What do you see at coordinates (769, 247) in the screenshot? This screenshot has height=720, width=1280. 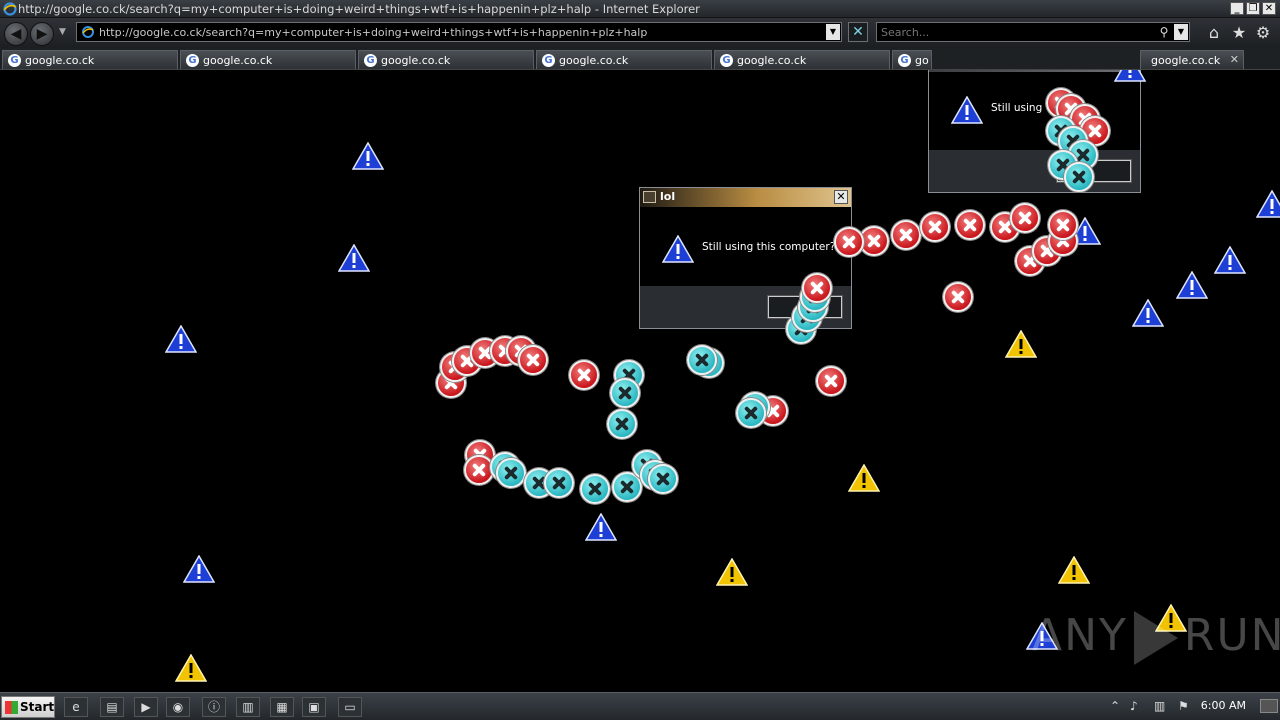 I see `dialog-message: Still using this computer?` at bounding box center [769, 247].